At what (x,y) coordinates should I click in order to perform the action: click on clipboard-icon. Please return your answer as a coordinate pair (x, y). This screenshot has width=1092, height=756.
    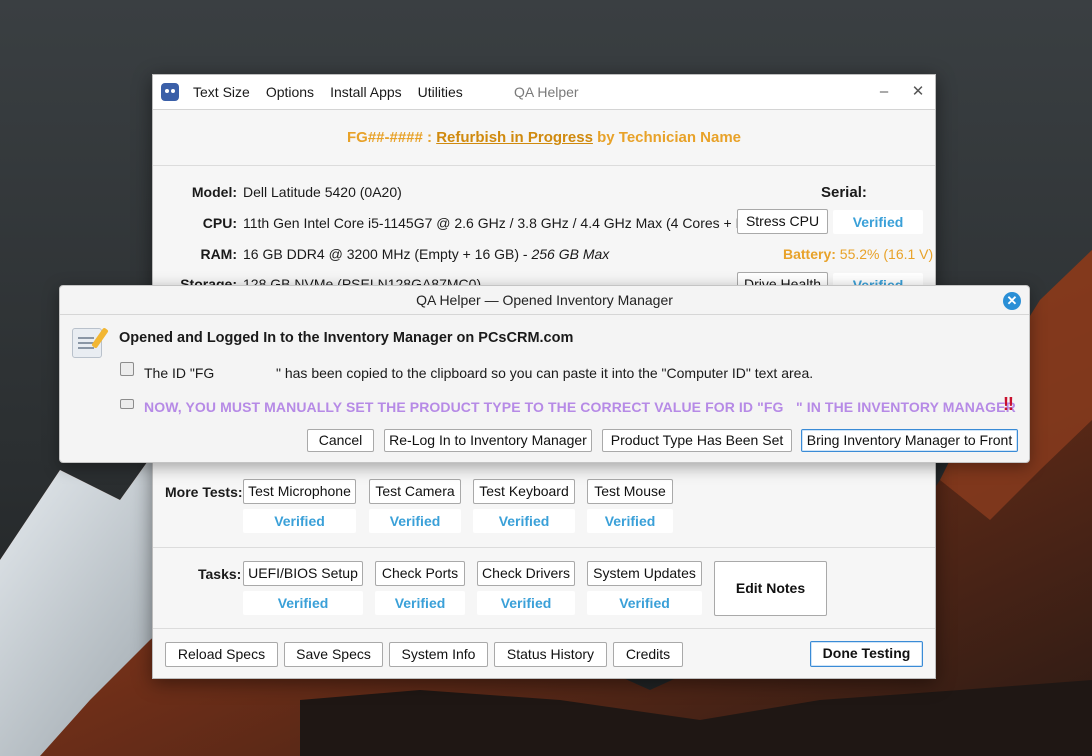
    Looking at the image, I should click on (127, 369).